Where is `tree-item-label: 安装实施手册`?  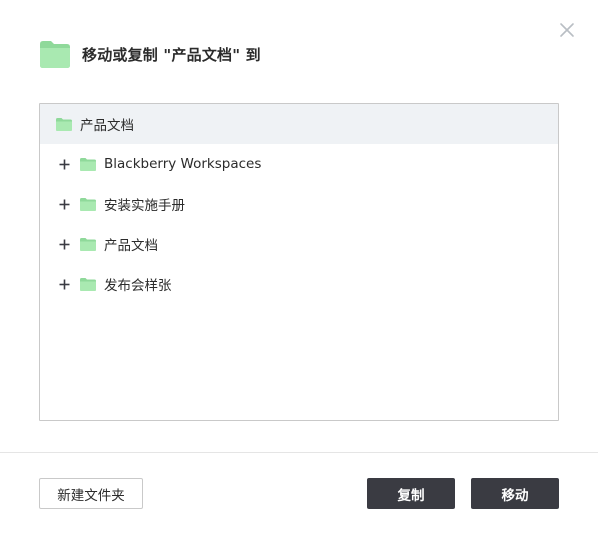
tree-item-label: 安装实施手册 is located at coordinates (144, 206).